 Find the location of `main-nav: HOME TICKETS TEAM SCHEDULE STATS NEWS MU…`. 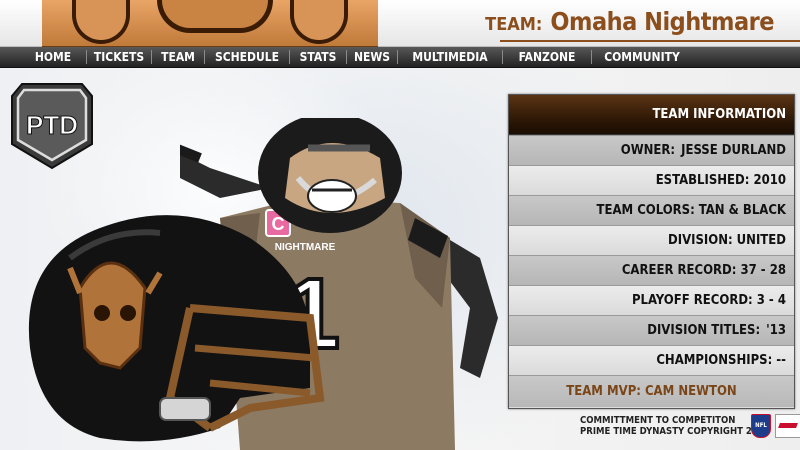

main-nav: HOME TICKETS TEAM SCHEDULE STATS NEWS MU… is located at coordinates (400, 57).